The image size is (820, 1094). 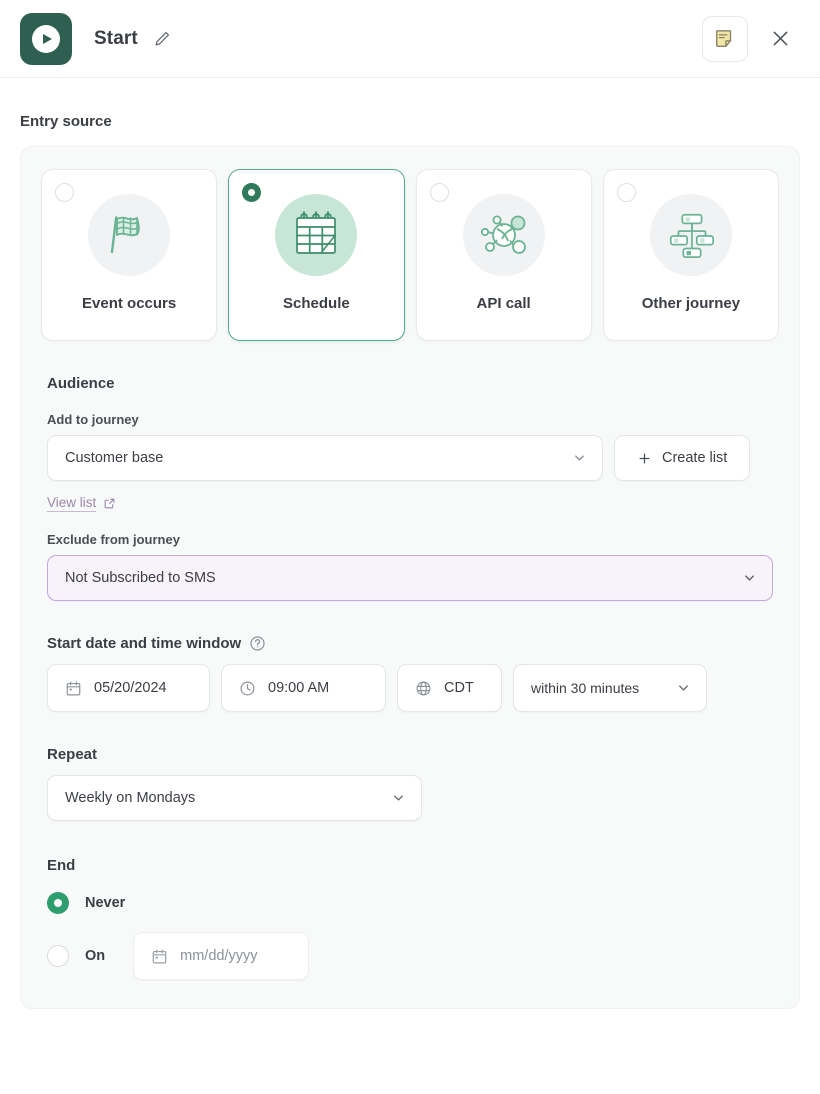 What do you see at coordinates (503, 235) in the screenshot?
I see `api-network-icon` at bounding box center [503, 235].